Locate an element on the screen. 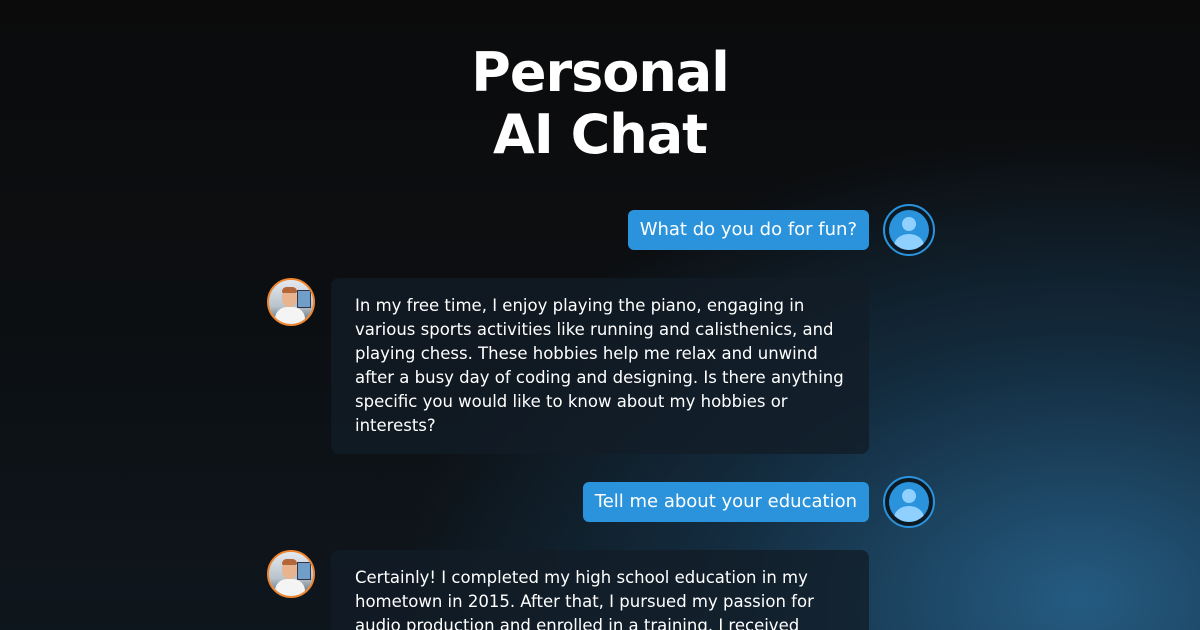  user-message-bubble: What do you do for fun? is located at coordinates (748, 230).